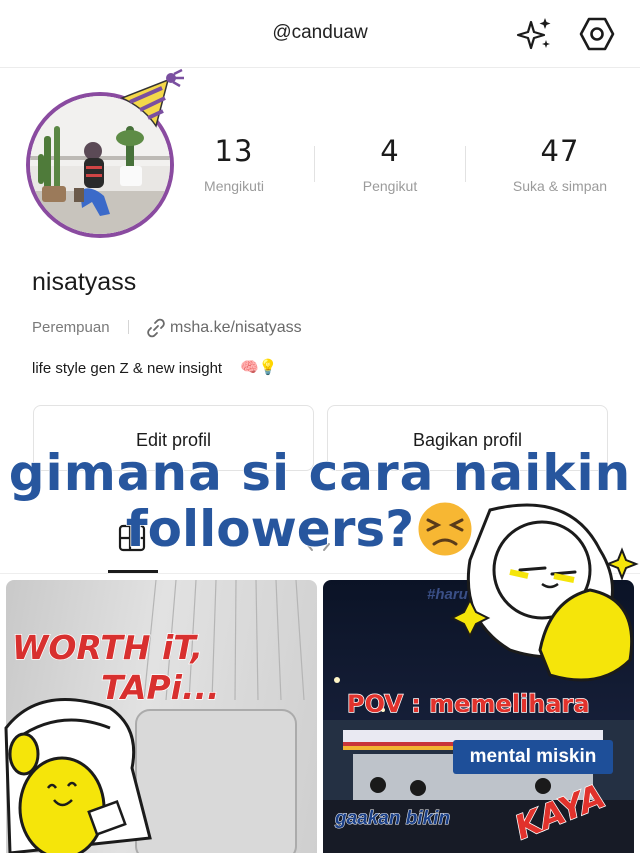 The width and height of the screenshot is (640, 853). Describe the element at coordinates (156, 328) in the screenshot. I see `link-icon` at that location.